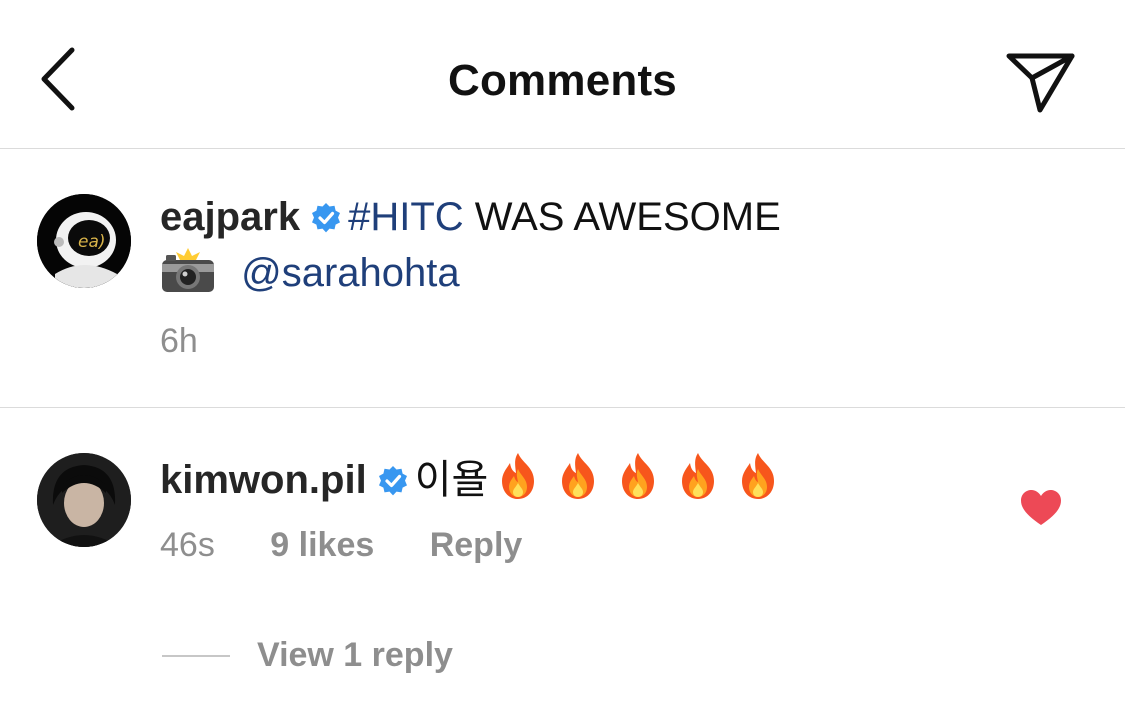 The image size is (1125, 715). I want to click on fire-emoji-row, so click(642, 477).